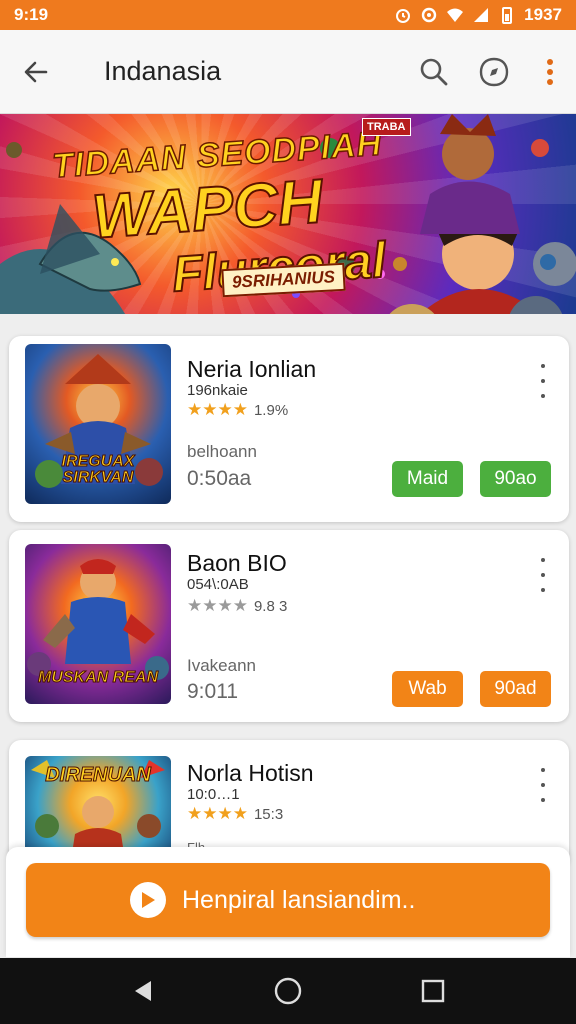 The image size is (576, 1024). What do you see at coordinates (219, 478) in the screenshot?
I see `app-size: 0:50aa` at bounding box center [219, 478].